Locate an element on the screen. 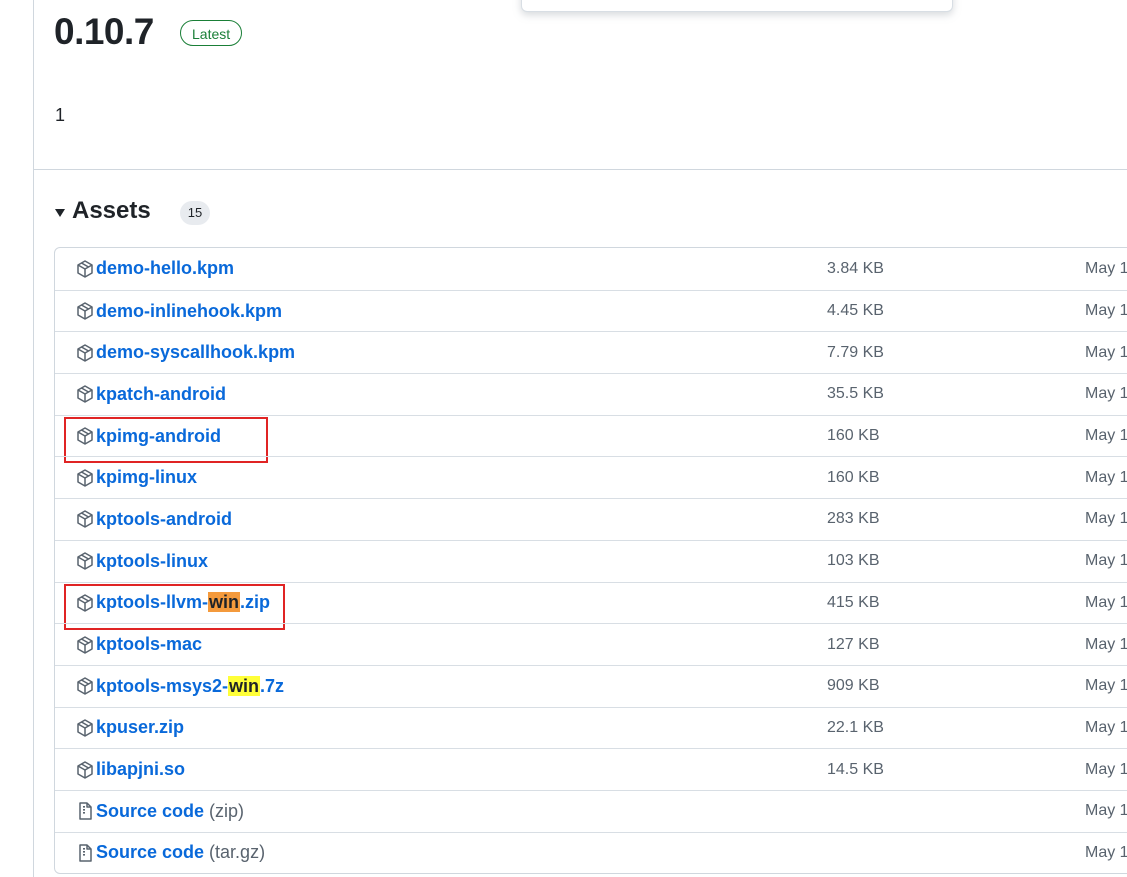 This screenshot has height=877, width=1127. asset-row: kpimg-linux 160 KB May 1 is located at coordinates (591, 477).